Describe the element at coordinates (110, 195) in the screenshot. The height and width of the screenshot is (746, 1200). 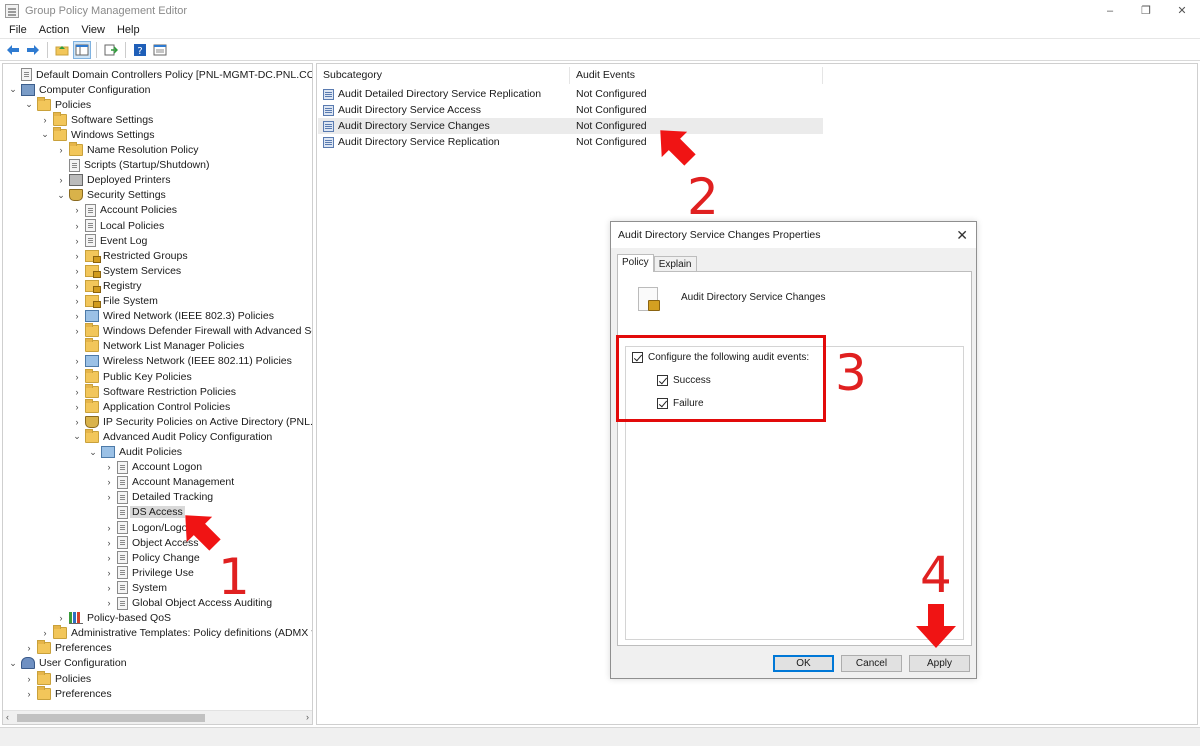
I see `tree-item: ⌄ Security Settings` at that location.